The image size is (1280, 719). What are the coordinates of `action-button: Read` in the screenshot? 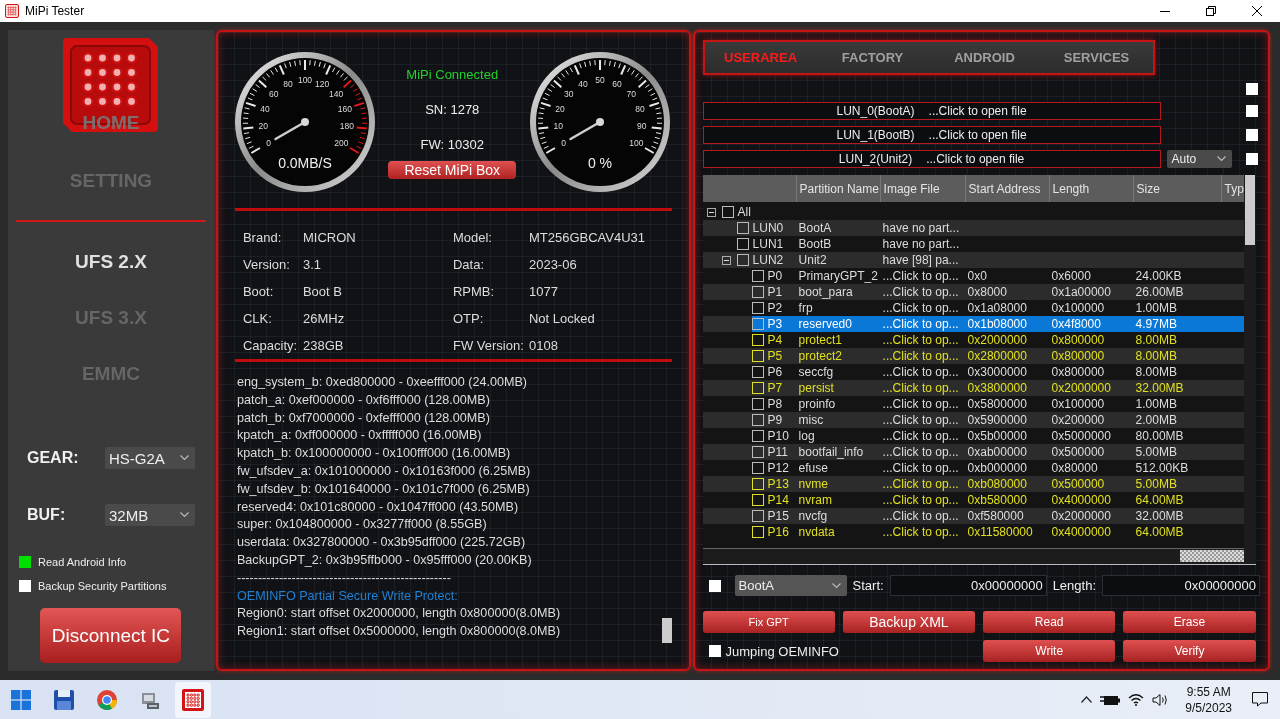 It's located at (1049, 622).